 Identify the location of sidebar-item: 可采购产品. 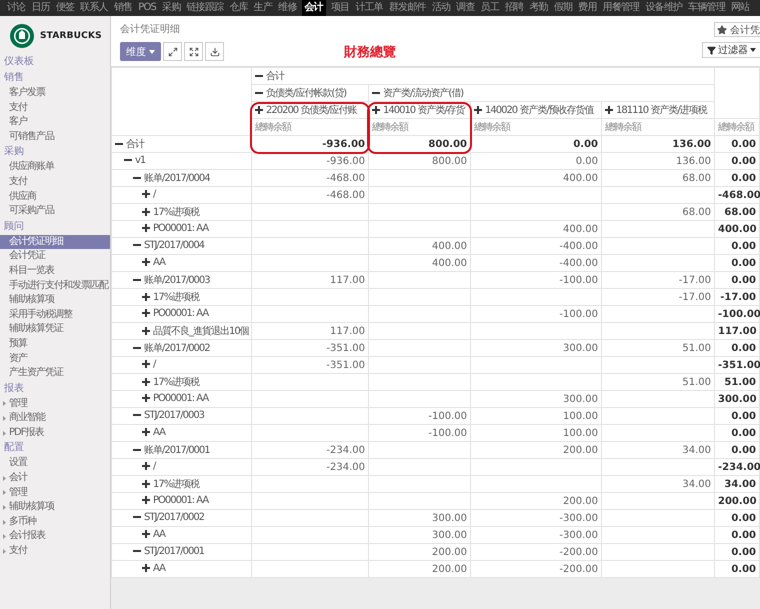
(55, 211).